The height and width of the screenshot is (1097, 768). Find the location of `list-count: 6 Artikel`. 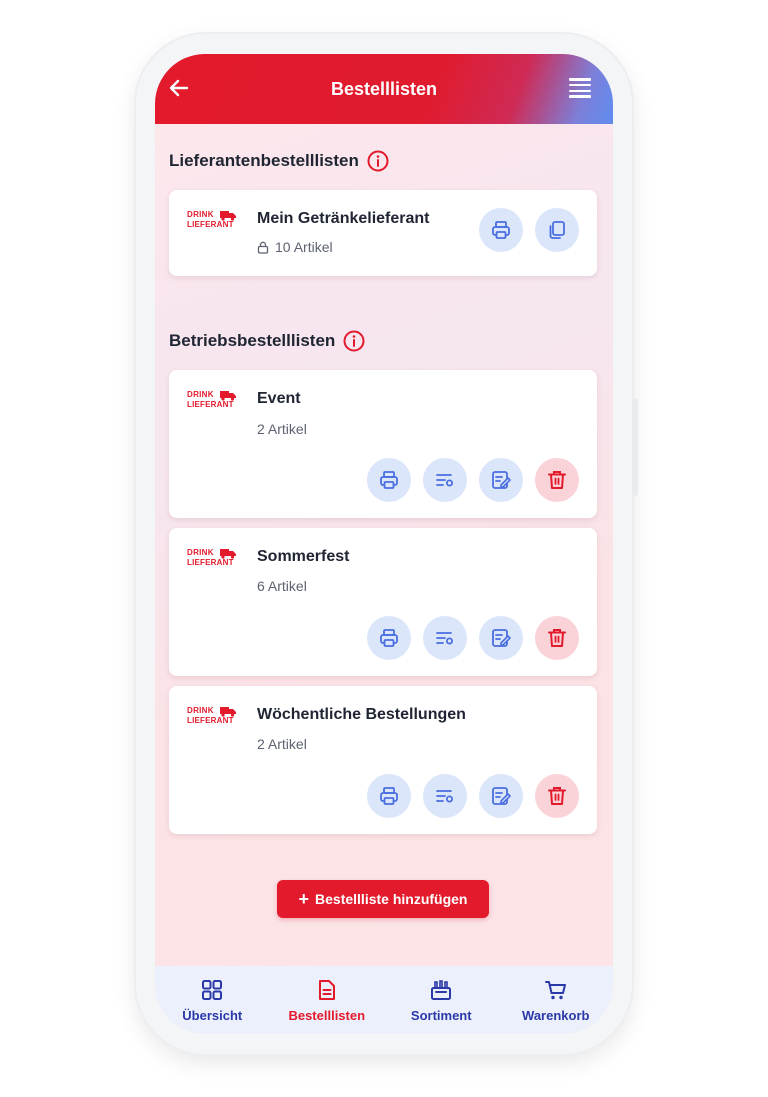

list-count: 6 Artikel is located at coordinates (282, 586).